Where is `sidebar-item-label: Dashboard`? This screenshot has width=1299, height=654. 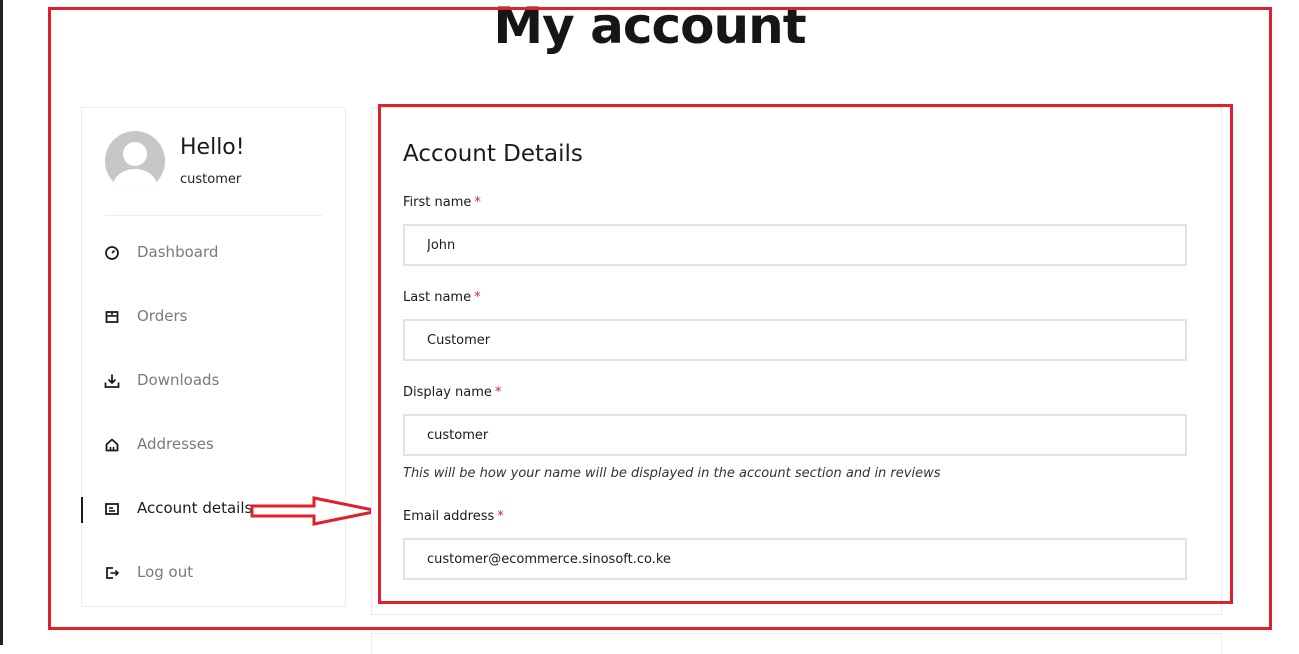 sidebar-item-label: Dashboard is located at coordinates (178, 252).